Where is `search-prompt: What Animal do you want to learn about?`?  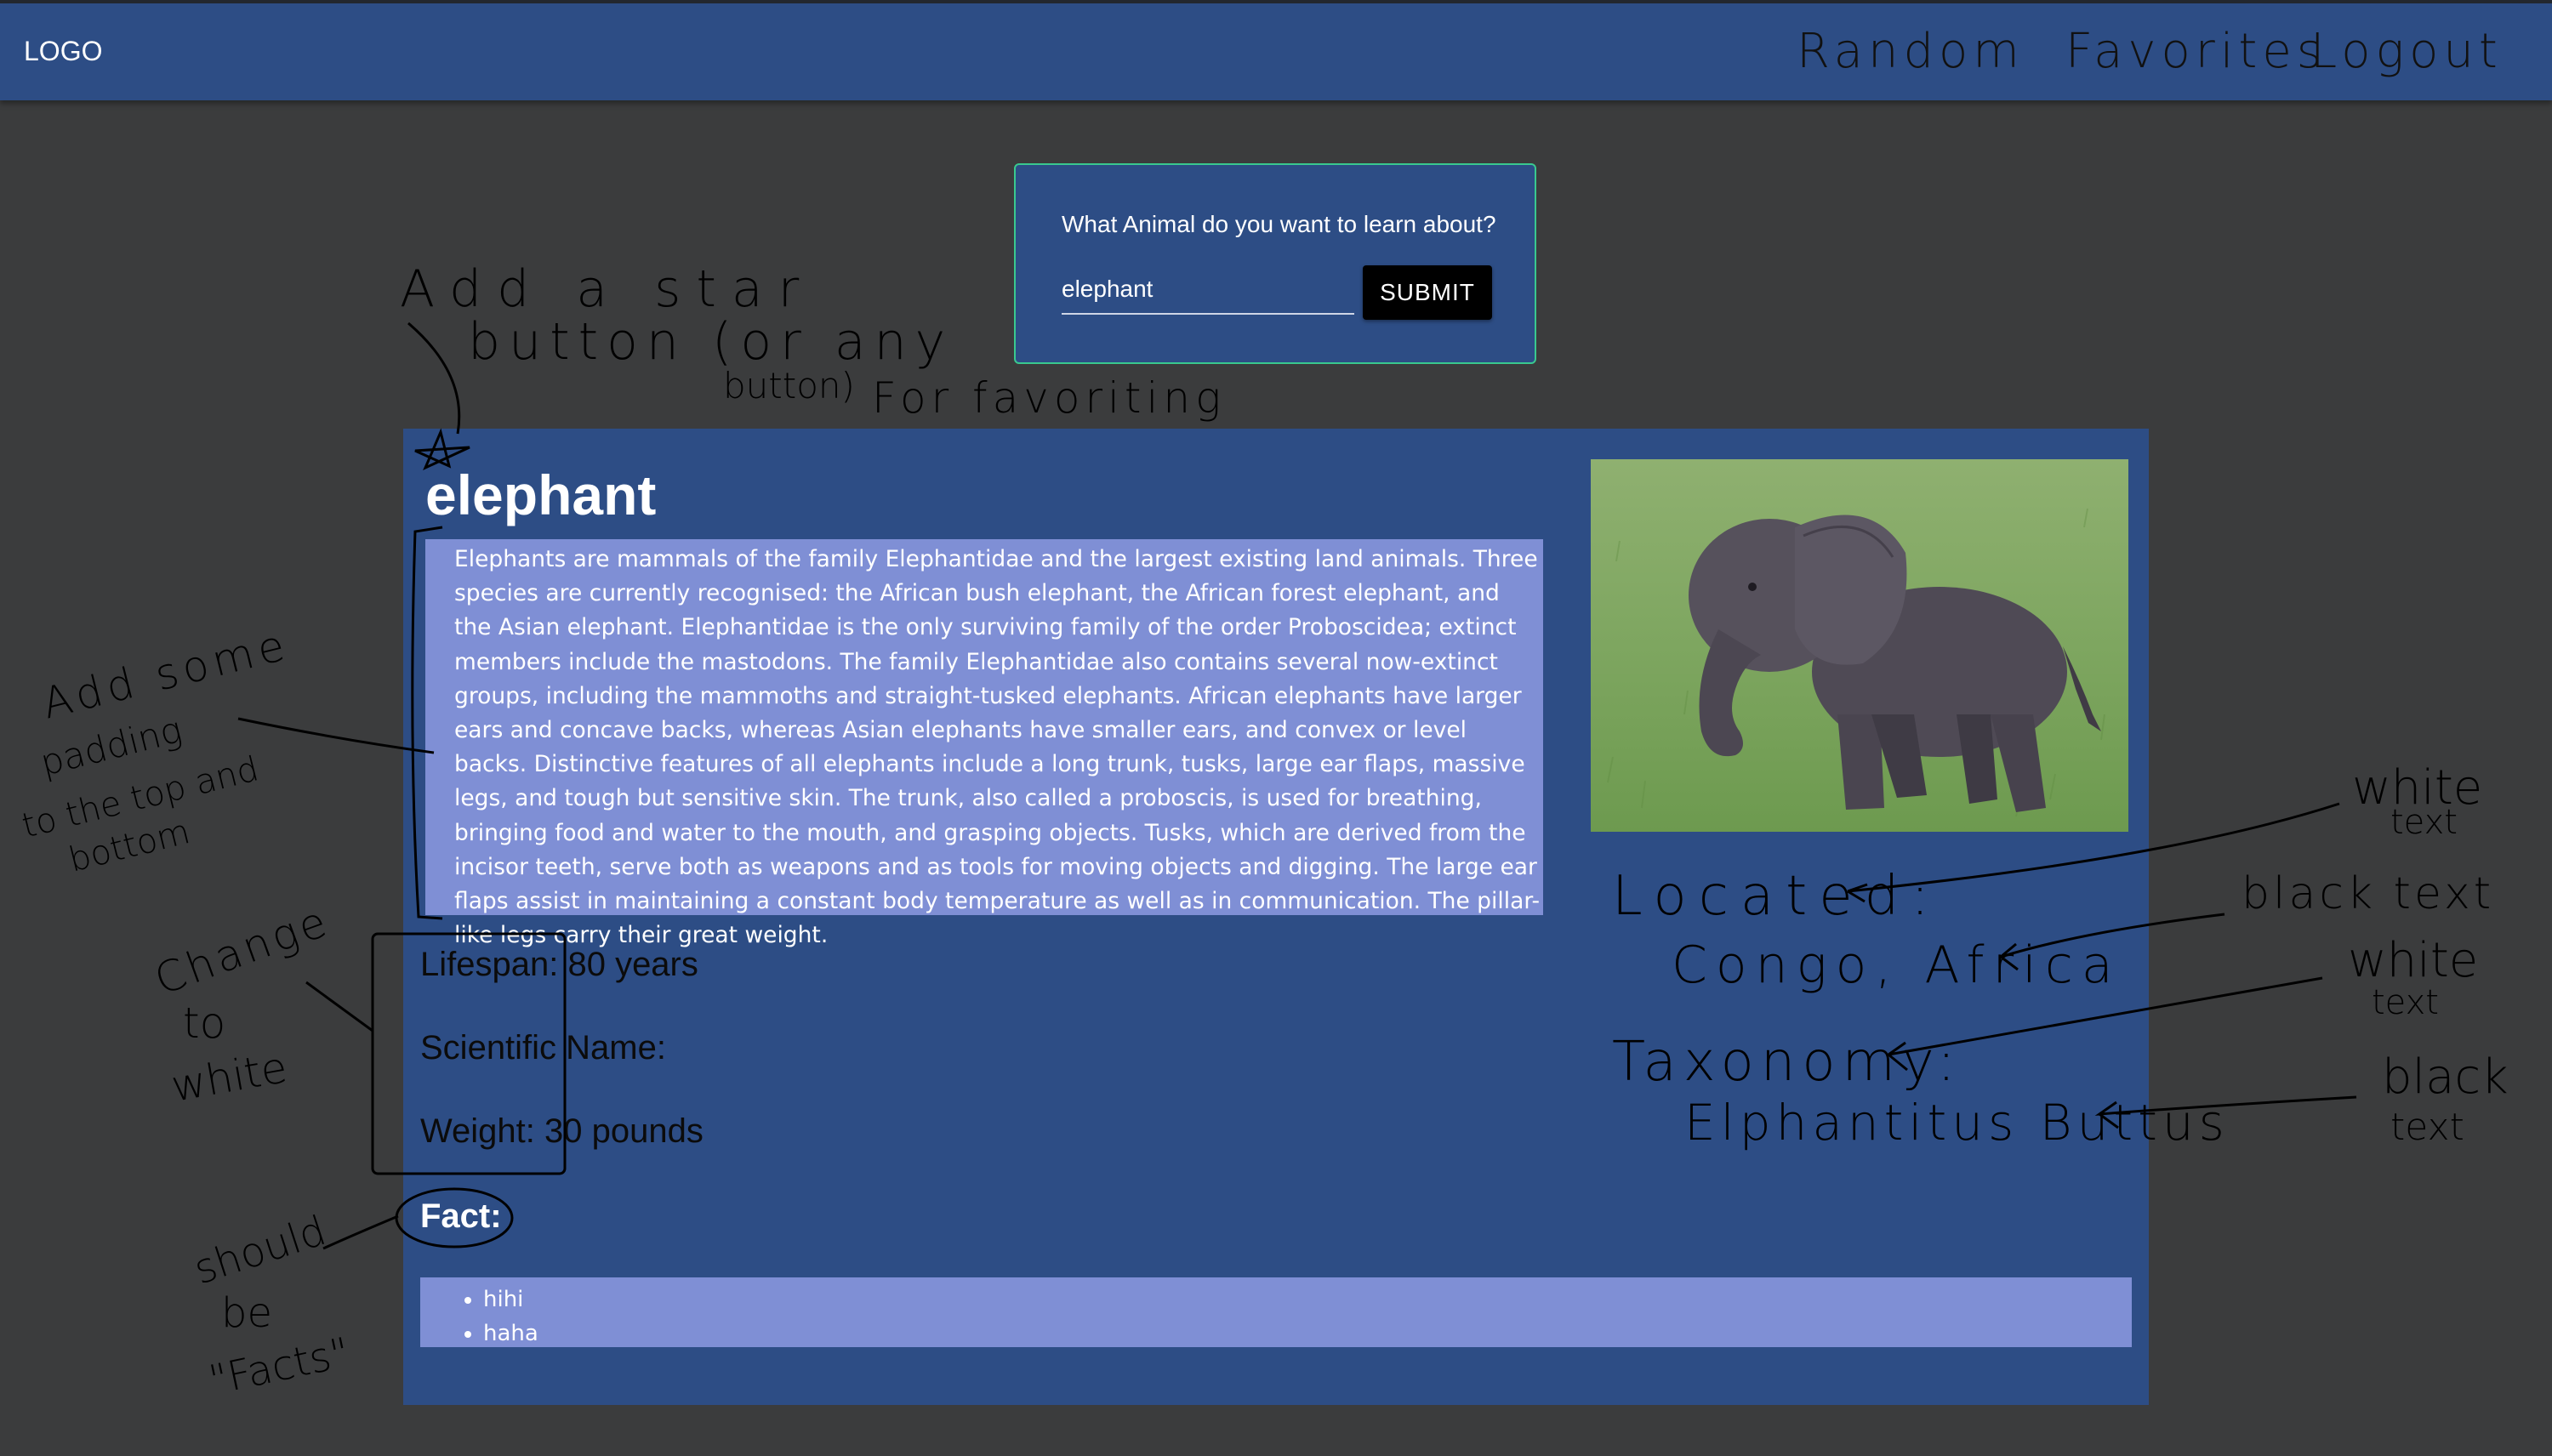
search-prompt: What Animal do you want to learn about? is located at coordinates (1279, 224).